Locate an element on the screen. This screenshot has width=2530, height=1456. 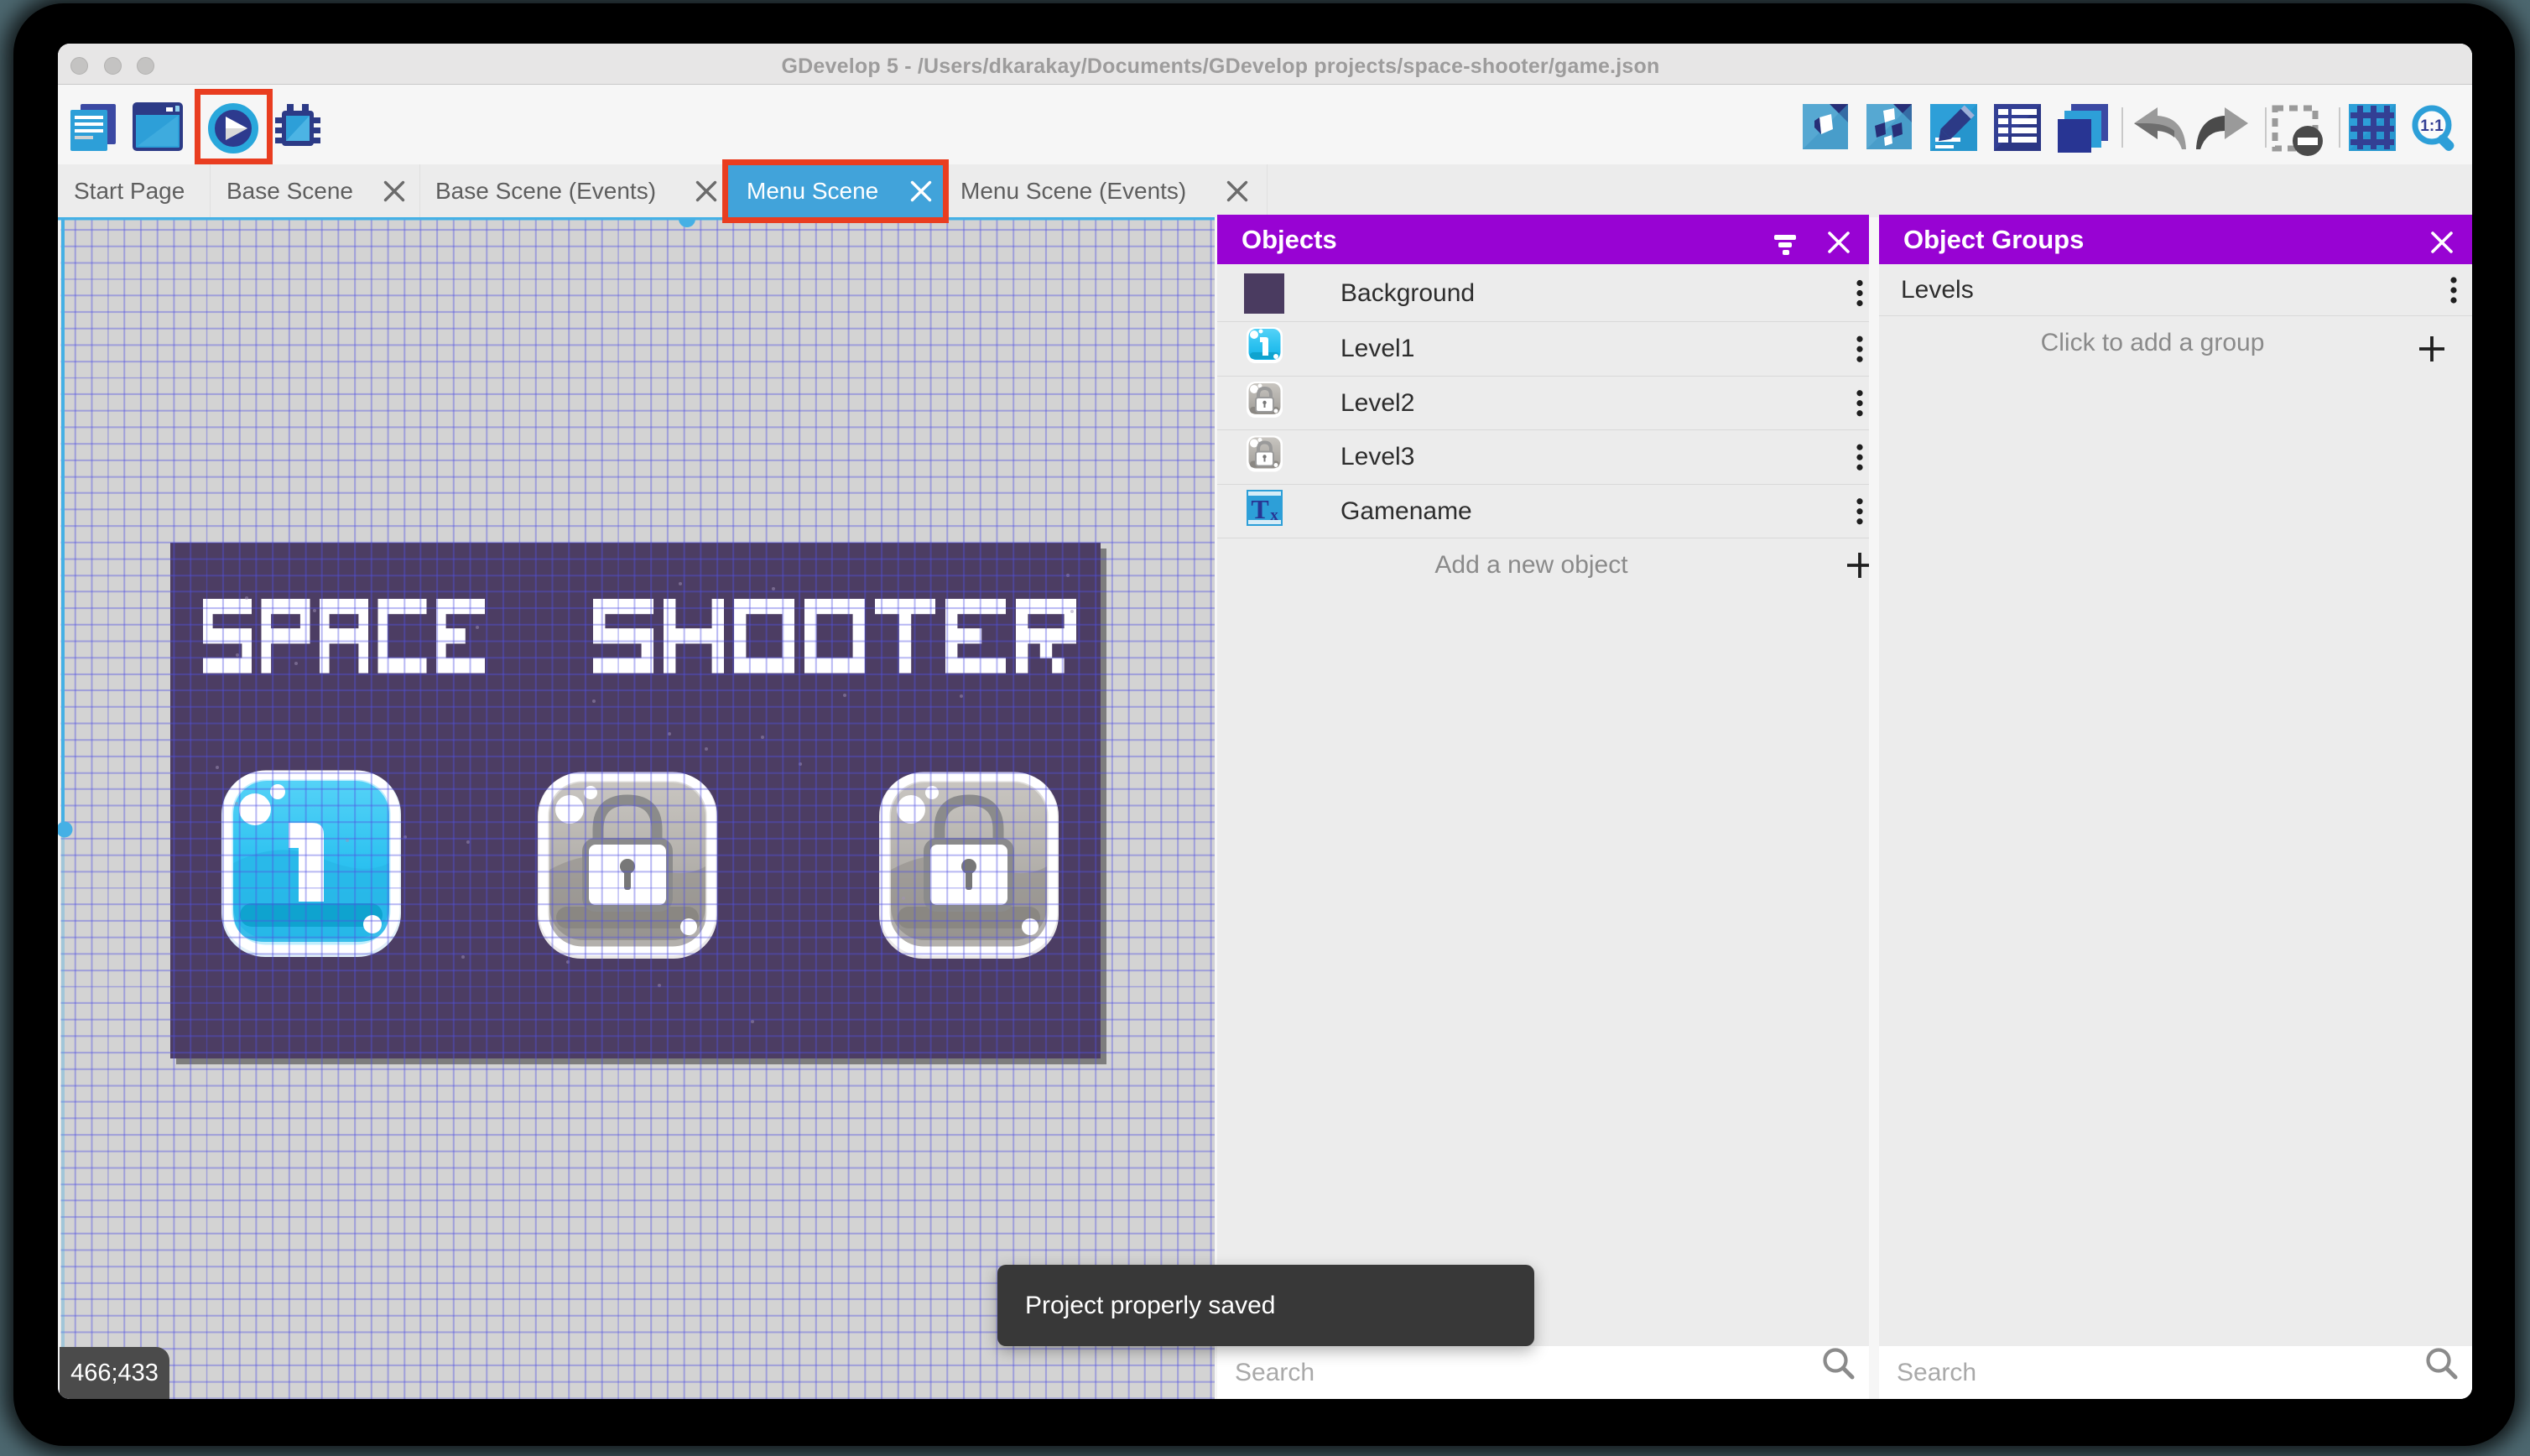
svg-text: 1:1 is located at coordinates (2432, 126).